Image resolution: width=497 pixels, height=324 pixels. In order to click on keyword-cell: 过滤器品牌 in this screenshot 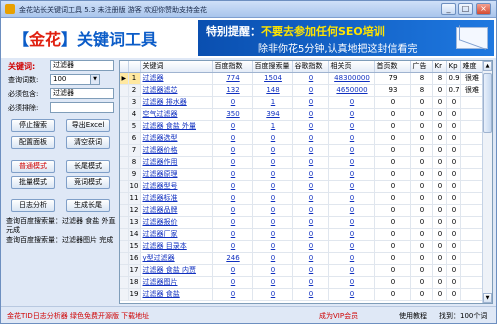, I will do `click(176, 210)`.